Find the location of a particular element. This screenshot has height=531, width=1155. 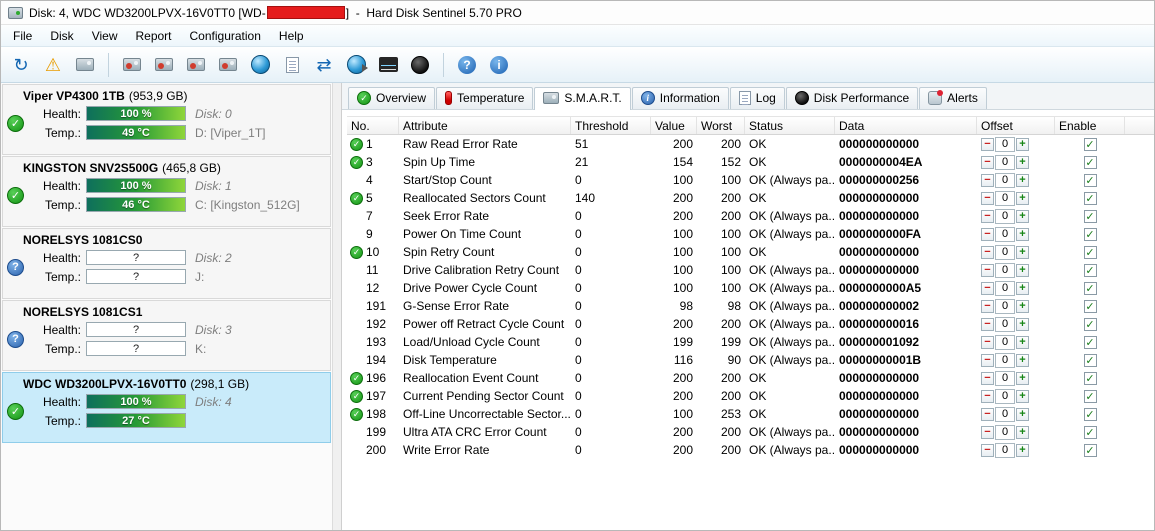

refresh-information-button: ⇄ is located at coordinates (324, 65).